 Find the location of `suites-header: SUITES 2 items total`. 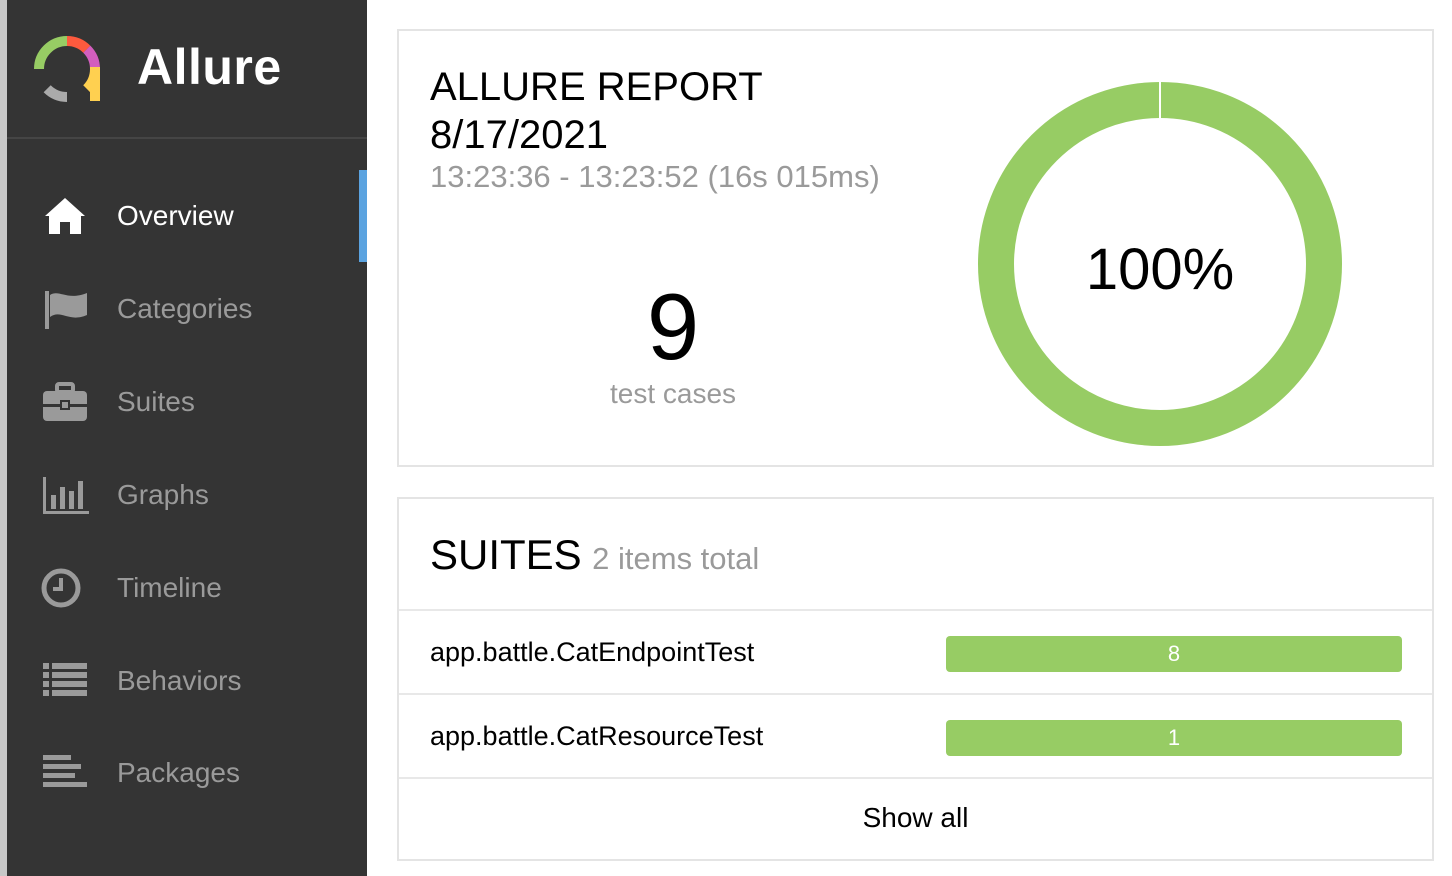

suites-header: SUITES 2 items total is located at coordinates (594, 555).